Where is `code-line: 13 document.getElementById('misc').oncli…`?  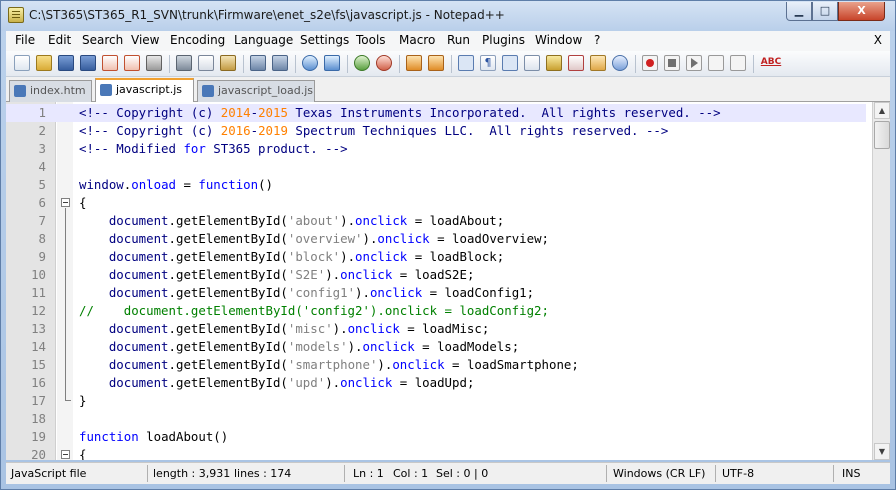 code-line: 13 document.getElementById('misc').oncli… is located at coordinates (436, 329).